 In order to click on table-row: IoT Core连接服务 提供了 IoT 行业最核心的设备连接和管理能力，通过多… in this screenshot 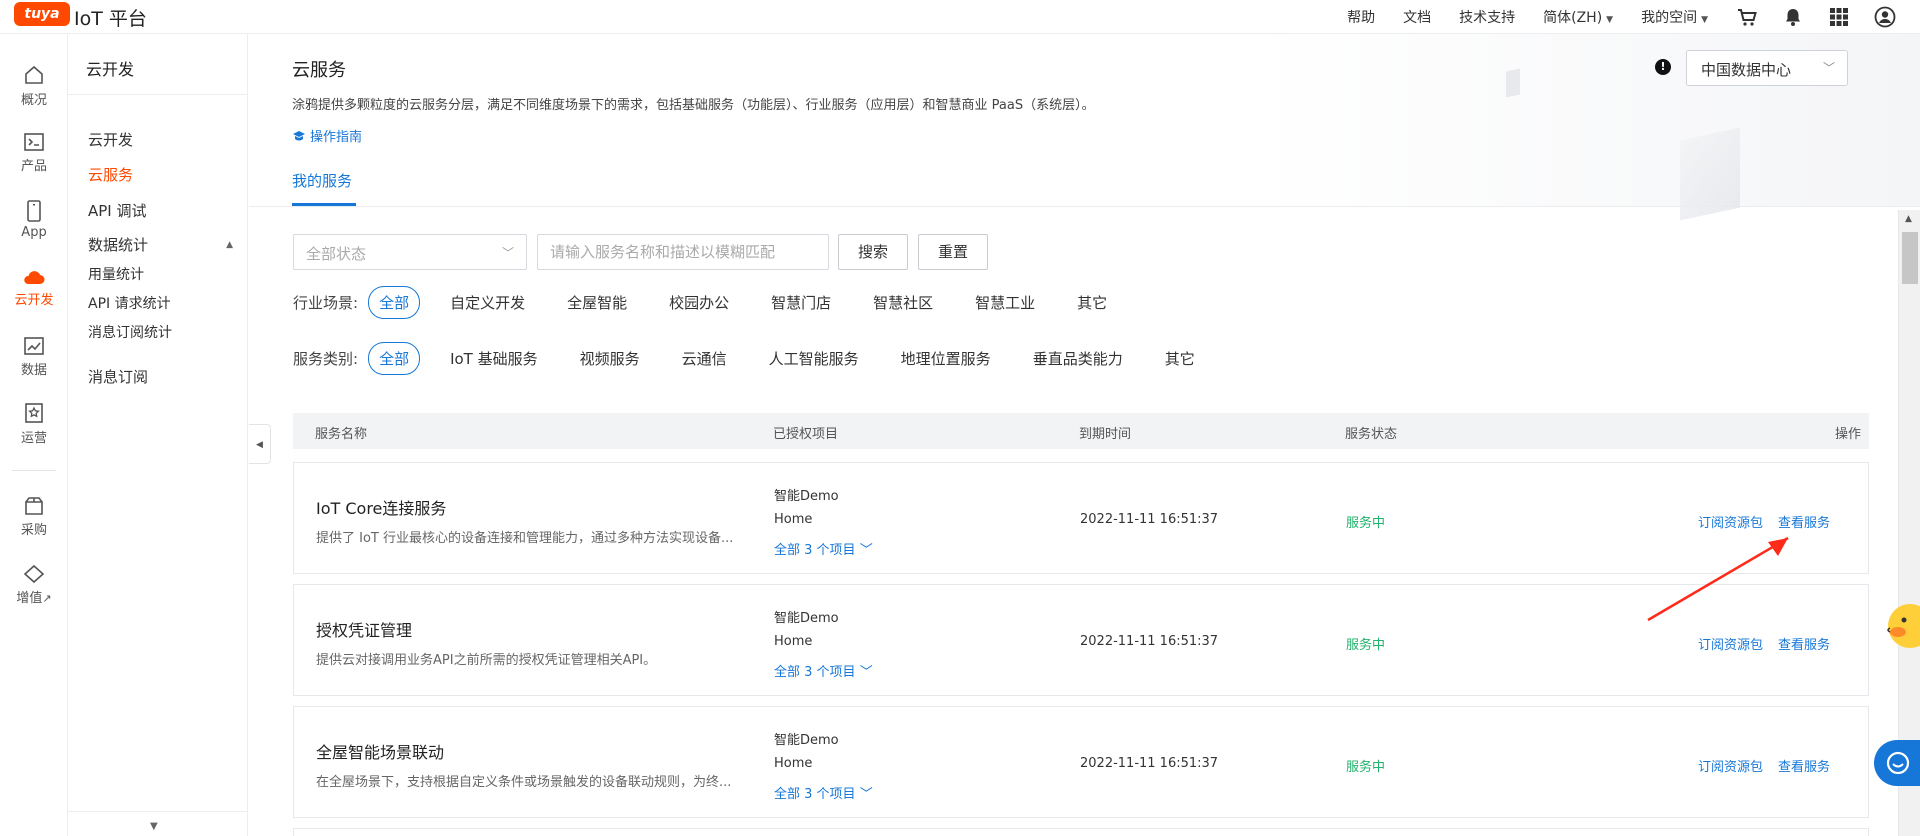, I will do `click(1081, 518)`.